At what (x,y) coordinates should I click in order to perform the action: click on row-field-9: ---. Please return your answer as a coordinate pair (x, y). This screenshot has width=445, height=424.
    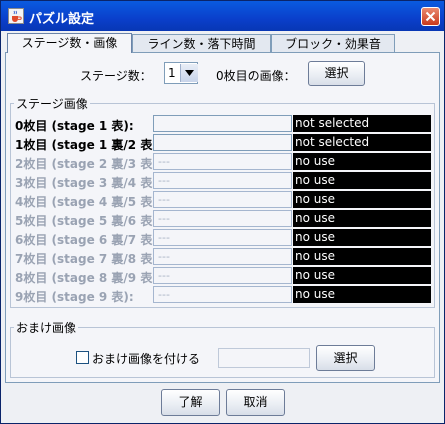
    Looking at the image, I should click on (222, 294).